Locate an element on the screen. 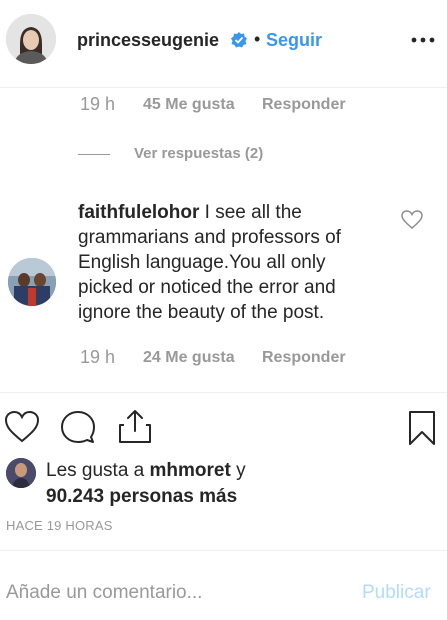  comment-icon is located at coordinates (78, 429).